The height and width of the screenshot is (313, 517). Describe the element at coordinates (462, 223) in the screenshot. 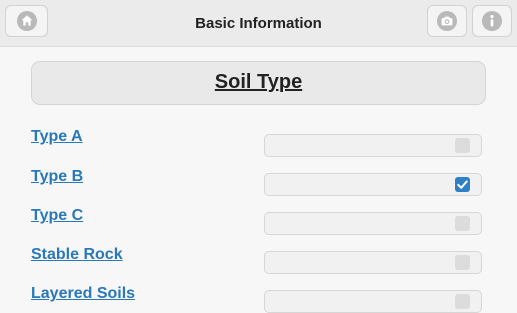

I see `checkbox-type-c` at that location.